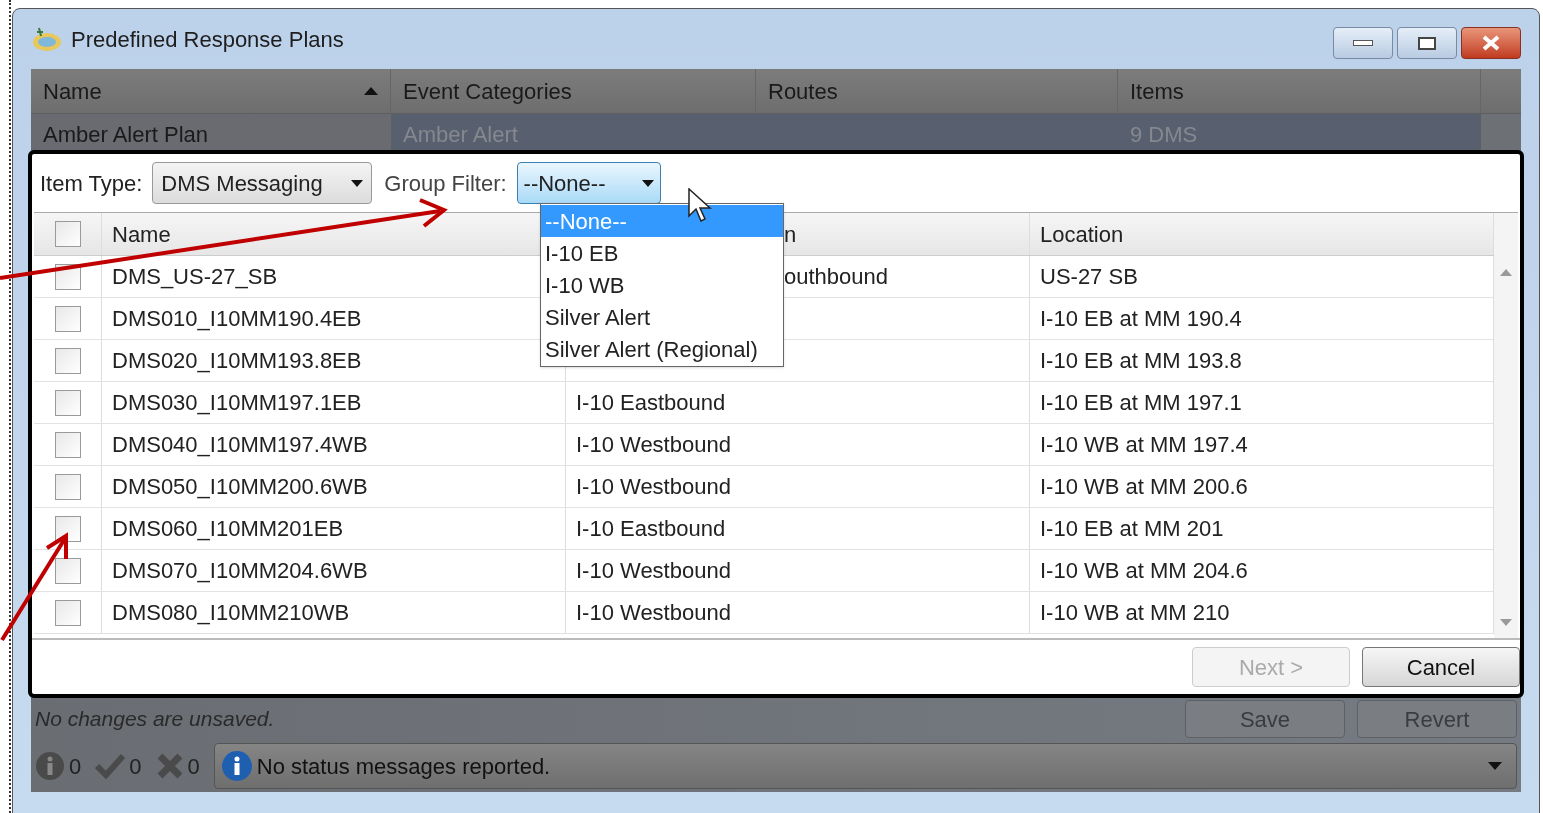 This screenshot has height=813, width=1543. I want to click on scrollbar, so click(1506, 425).